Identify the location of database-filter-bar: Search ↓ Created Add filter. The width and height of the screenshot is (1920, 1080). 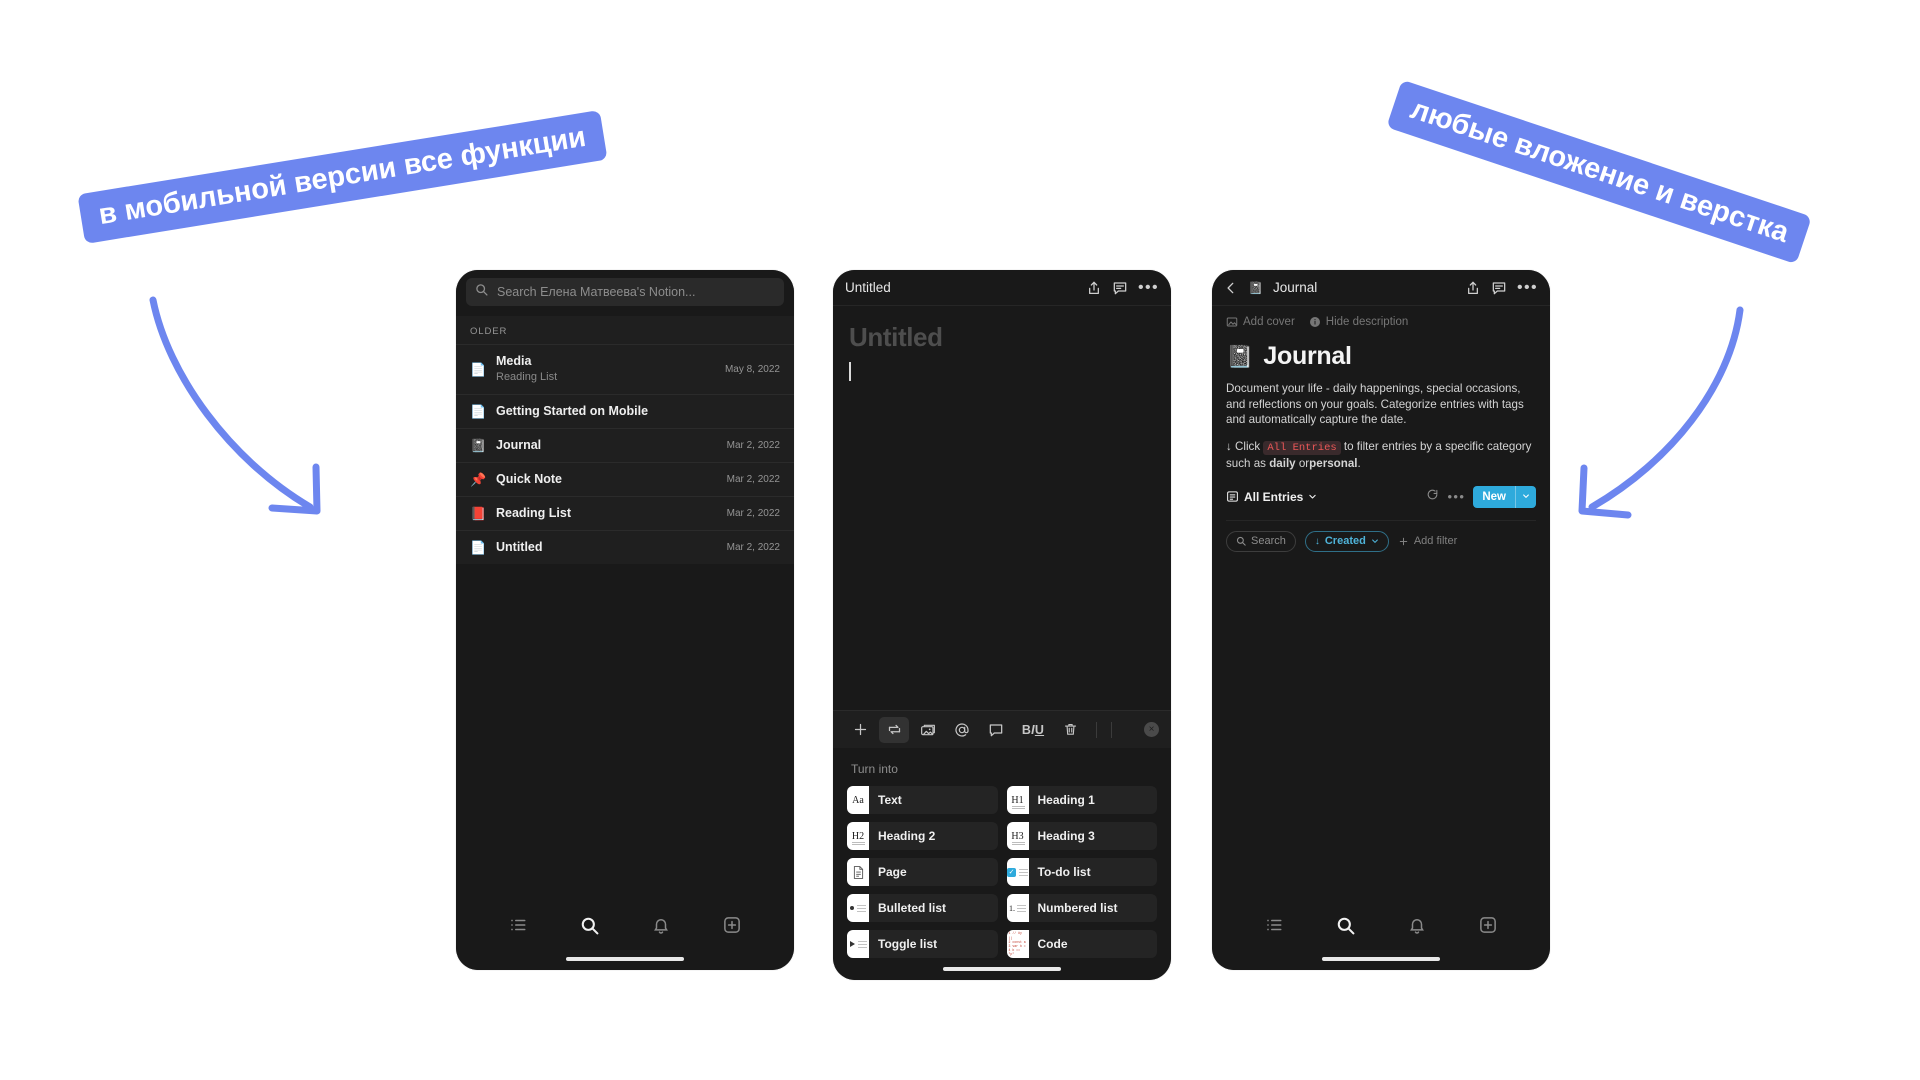
(1381, 535).